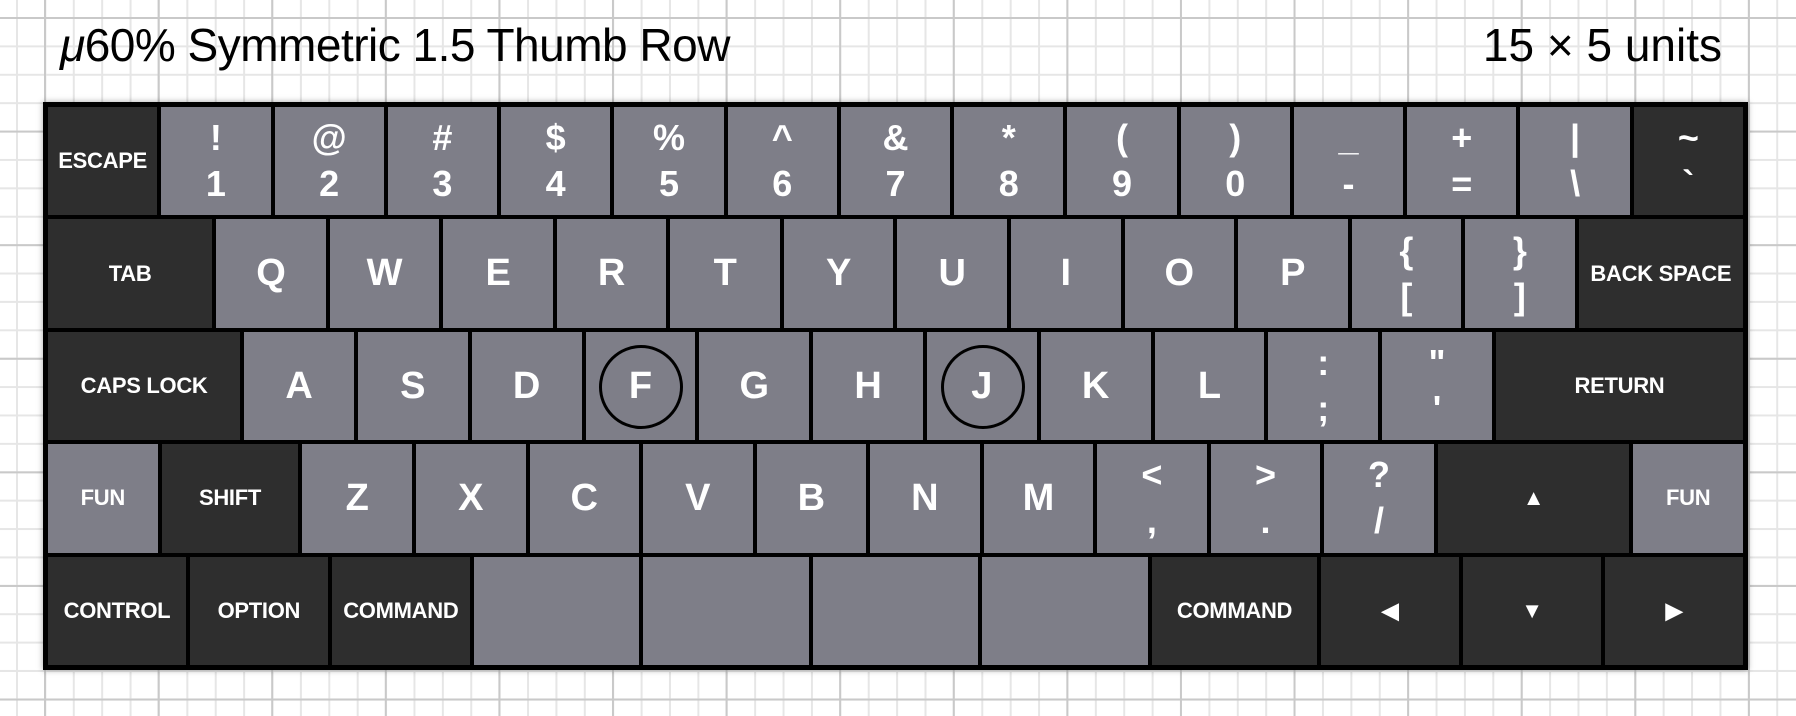 Image resolution: width=1796 pixels, height=716 pixels. I want to click on key-b: B, so click(811, 498).